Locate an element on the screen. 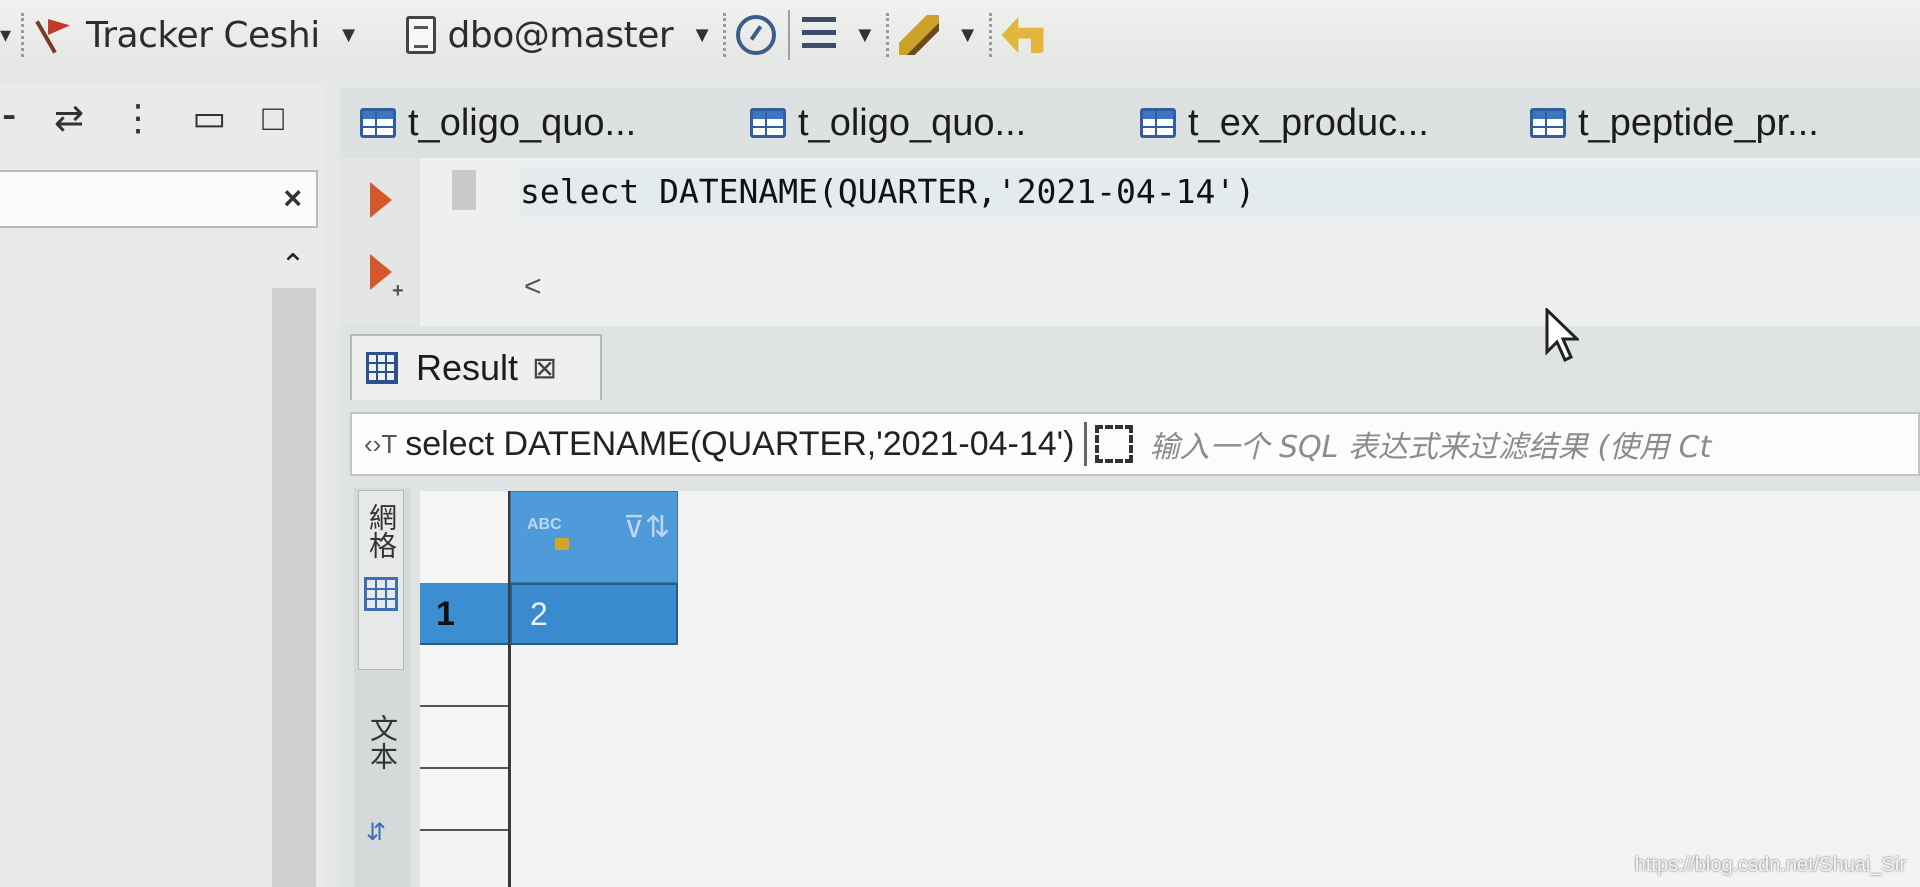  toolbar-divider is located at coordinates (788, 35).